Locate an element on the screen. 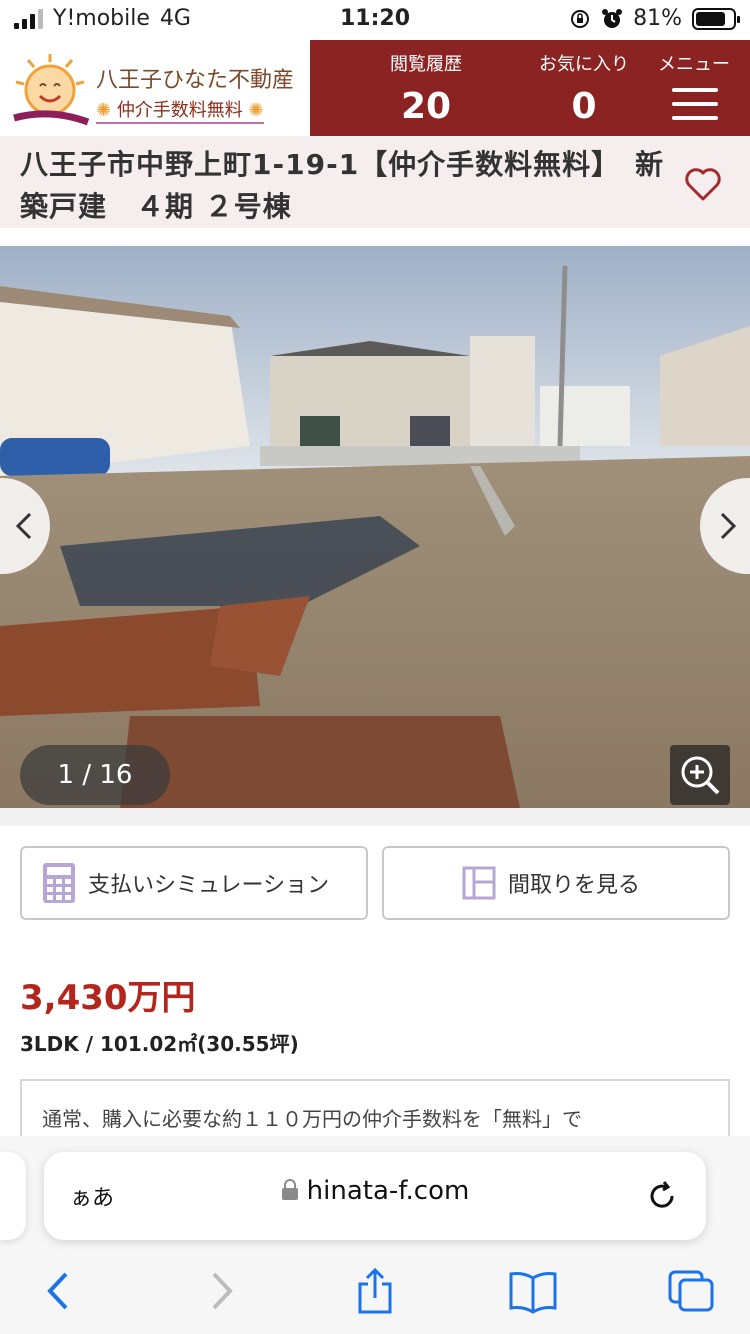 The image size is (750, 1334). site-logo: 八王子ひなた不動産 ✺ 仲介手数料無料 ✺ is located at coordinates (155, 88).